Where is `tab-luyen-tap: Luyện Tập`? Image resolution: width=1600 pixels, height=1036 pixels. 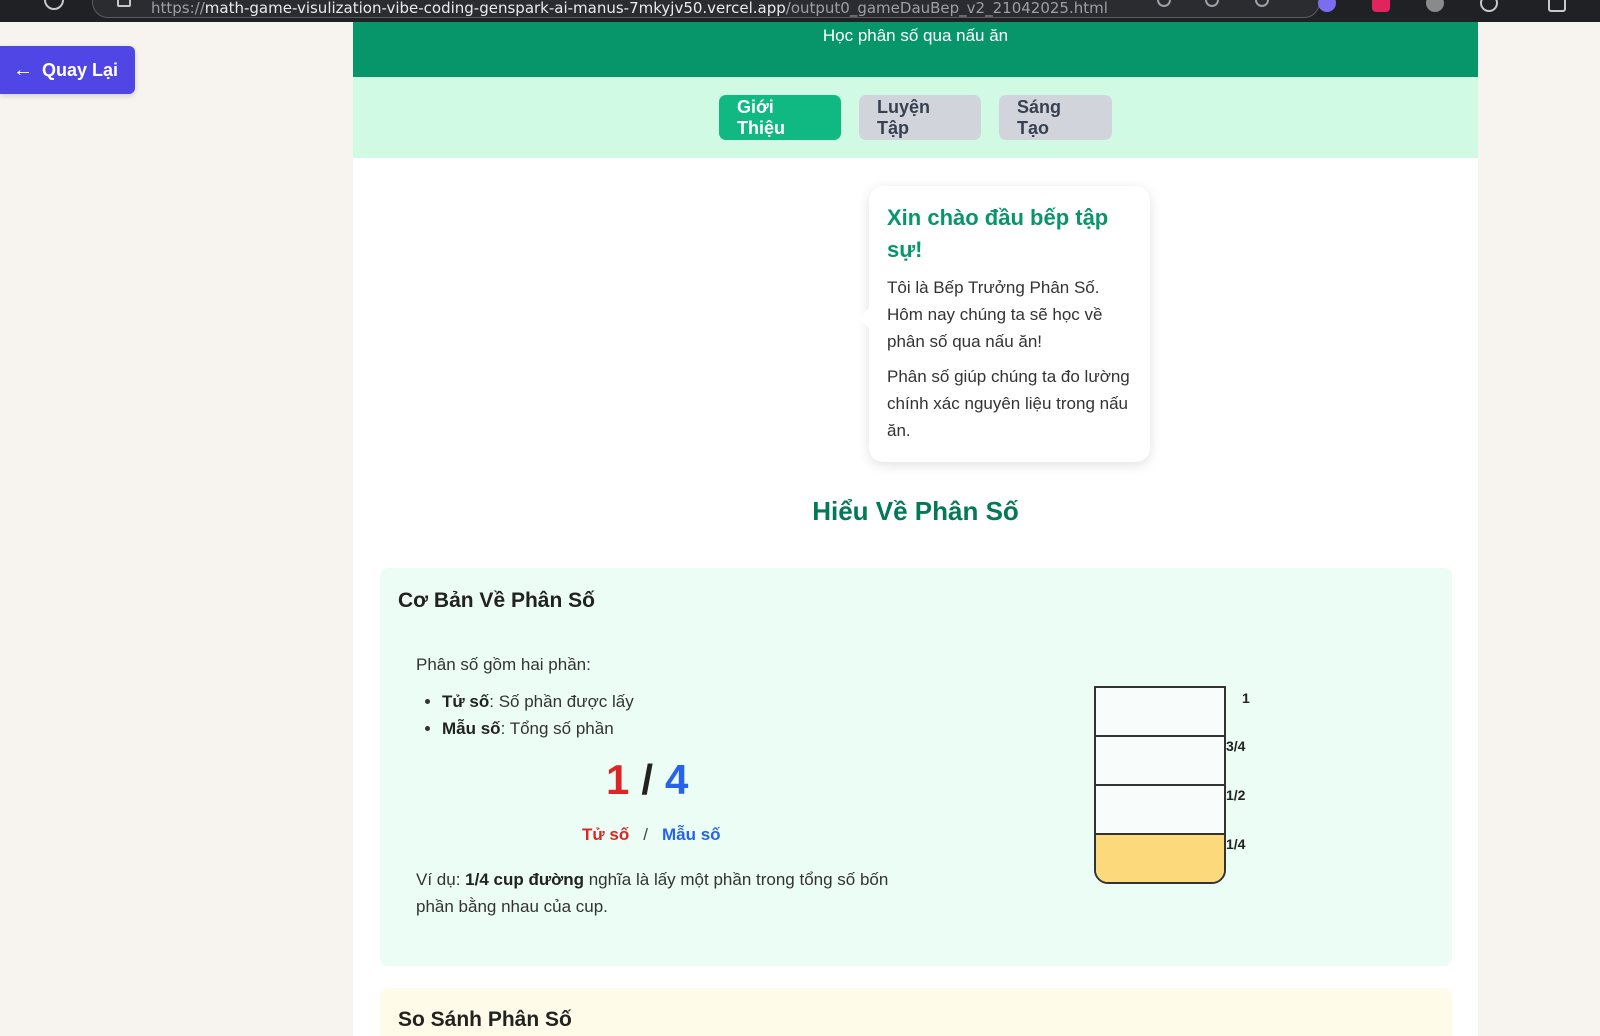 tab-luyen-tap: Luyện Tập is located at coordinates (920, 117).